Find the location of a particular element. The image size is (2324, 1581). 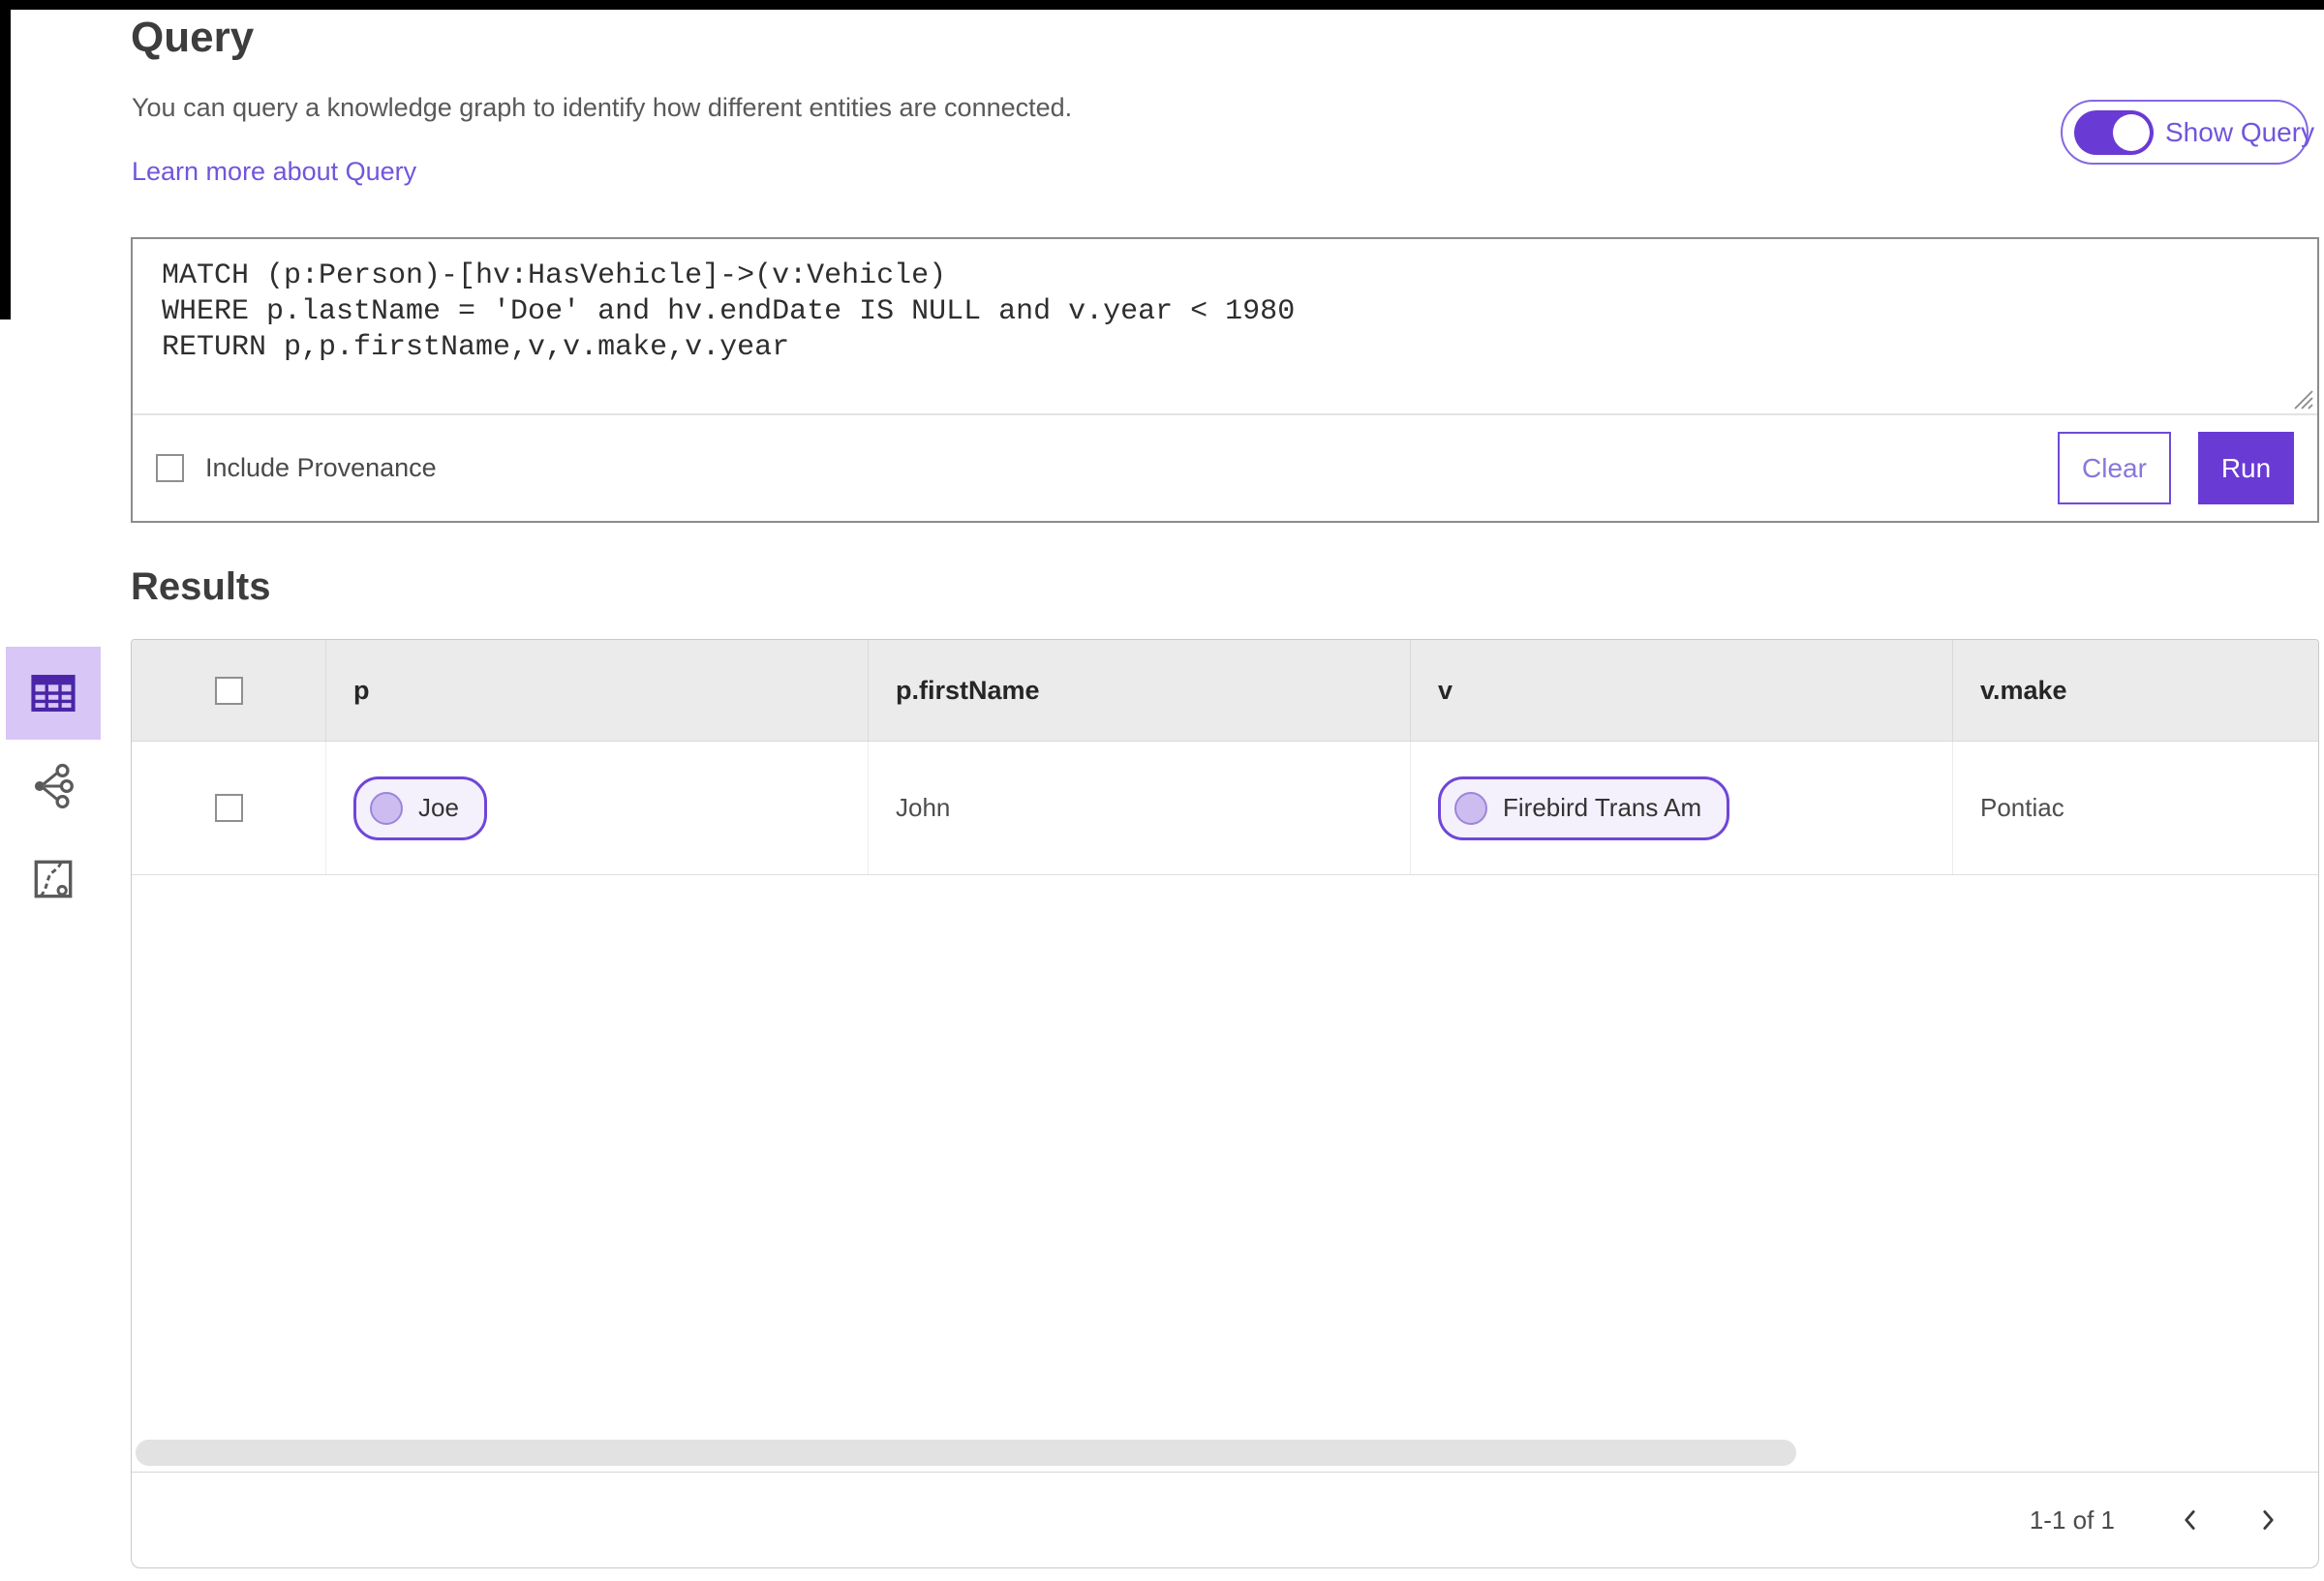

table-icon is located at coordinates (54, 693).